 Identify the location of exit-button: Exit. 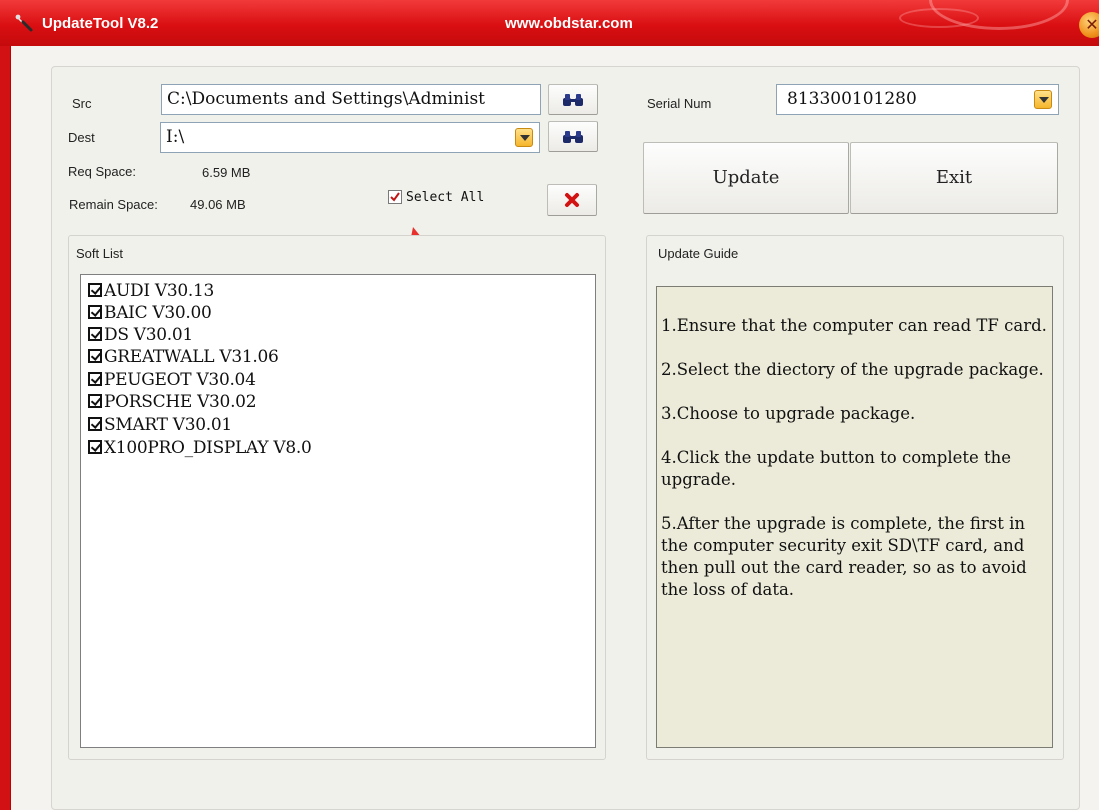
(954, 178).